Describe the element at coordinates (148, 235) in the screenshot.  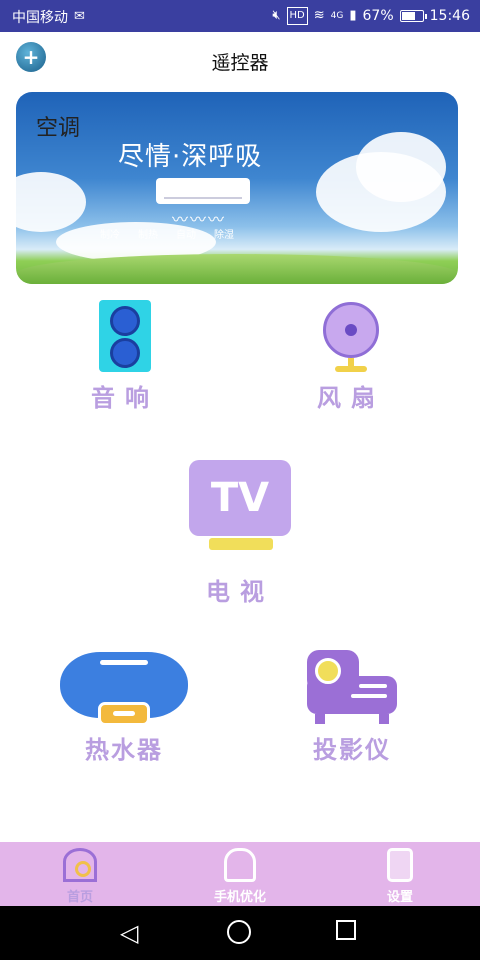
I see `mode-heat: 制热` at that location.